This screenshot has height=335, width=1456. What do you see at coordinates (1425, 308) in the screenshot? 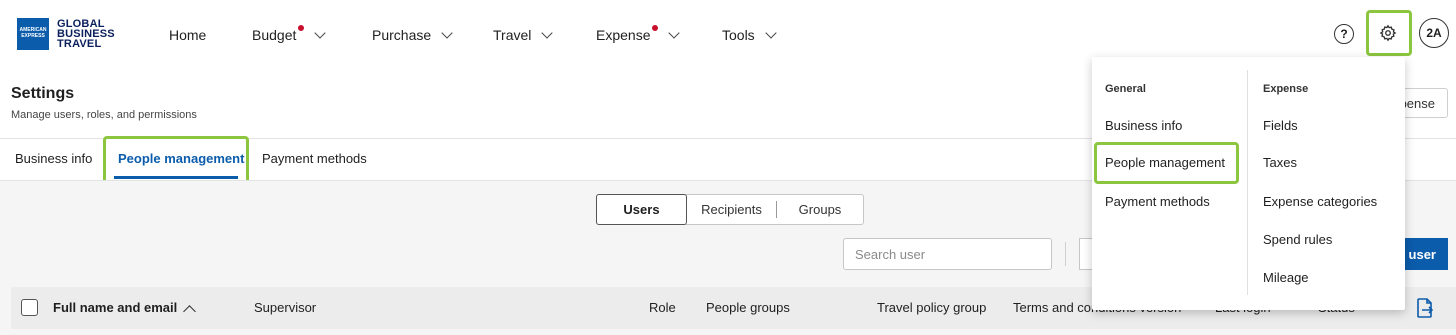
I see `export-icon` at bounding box center [1425, 308].